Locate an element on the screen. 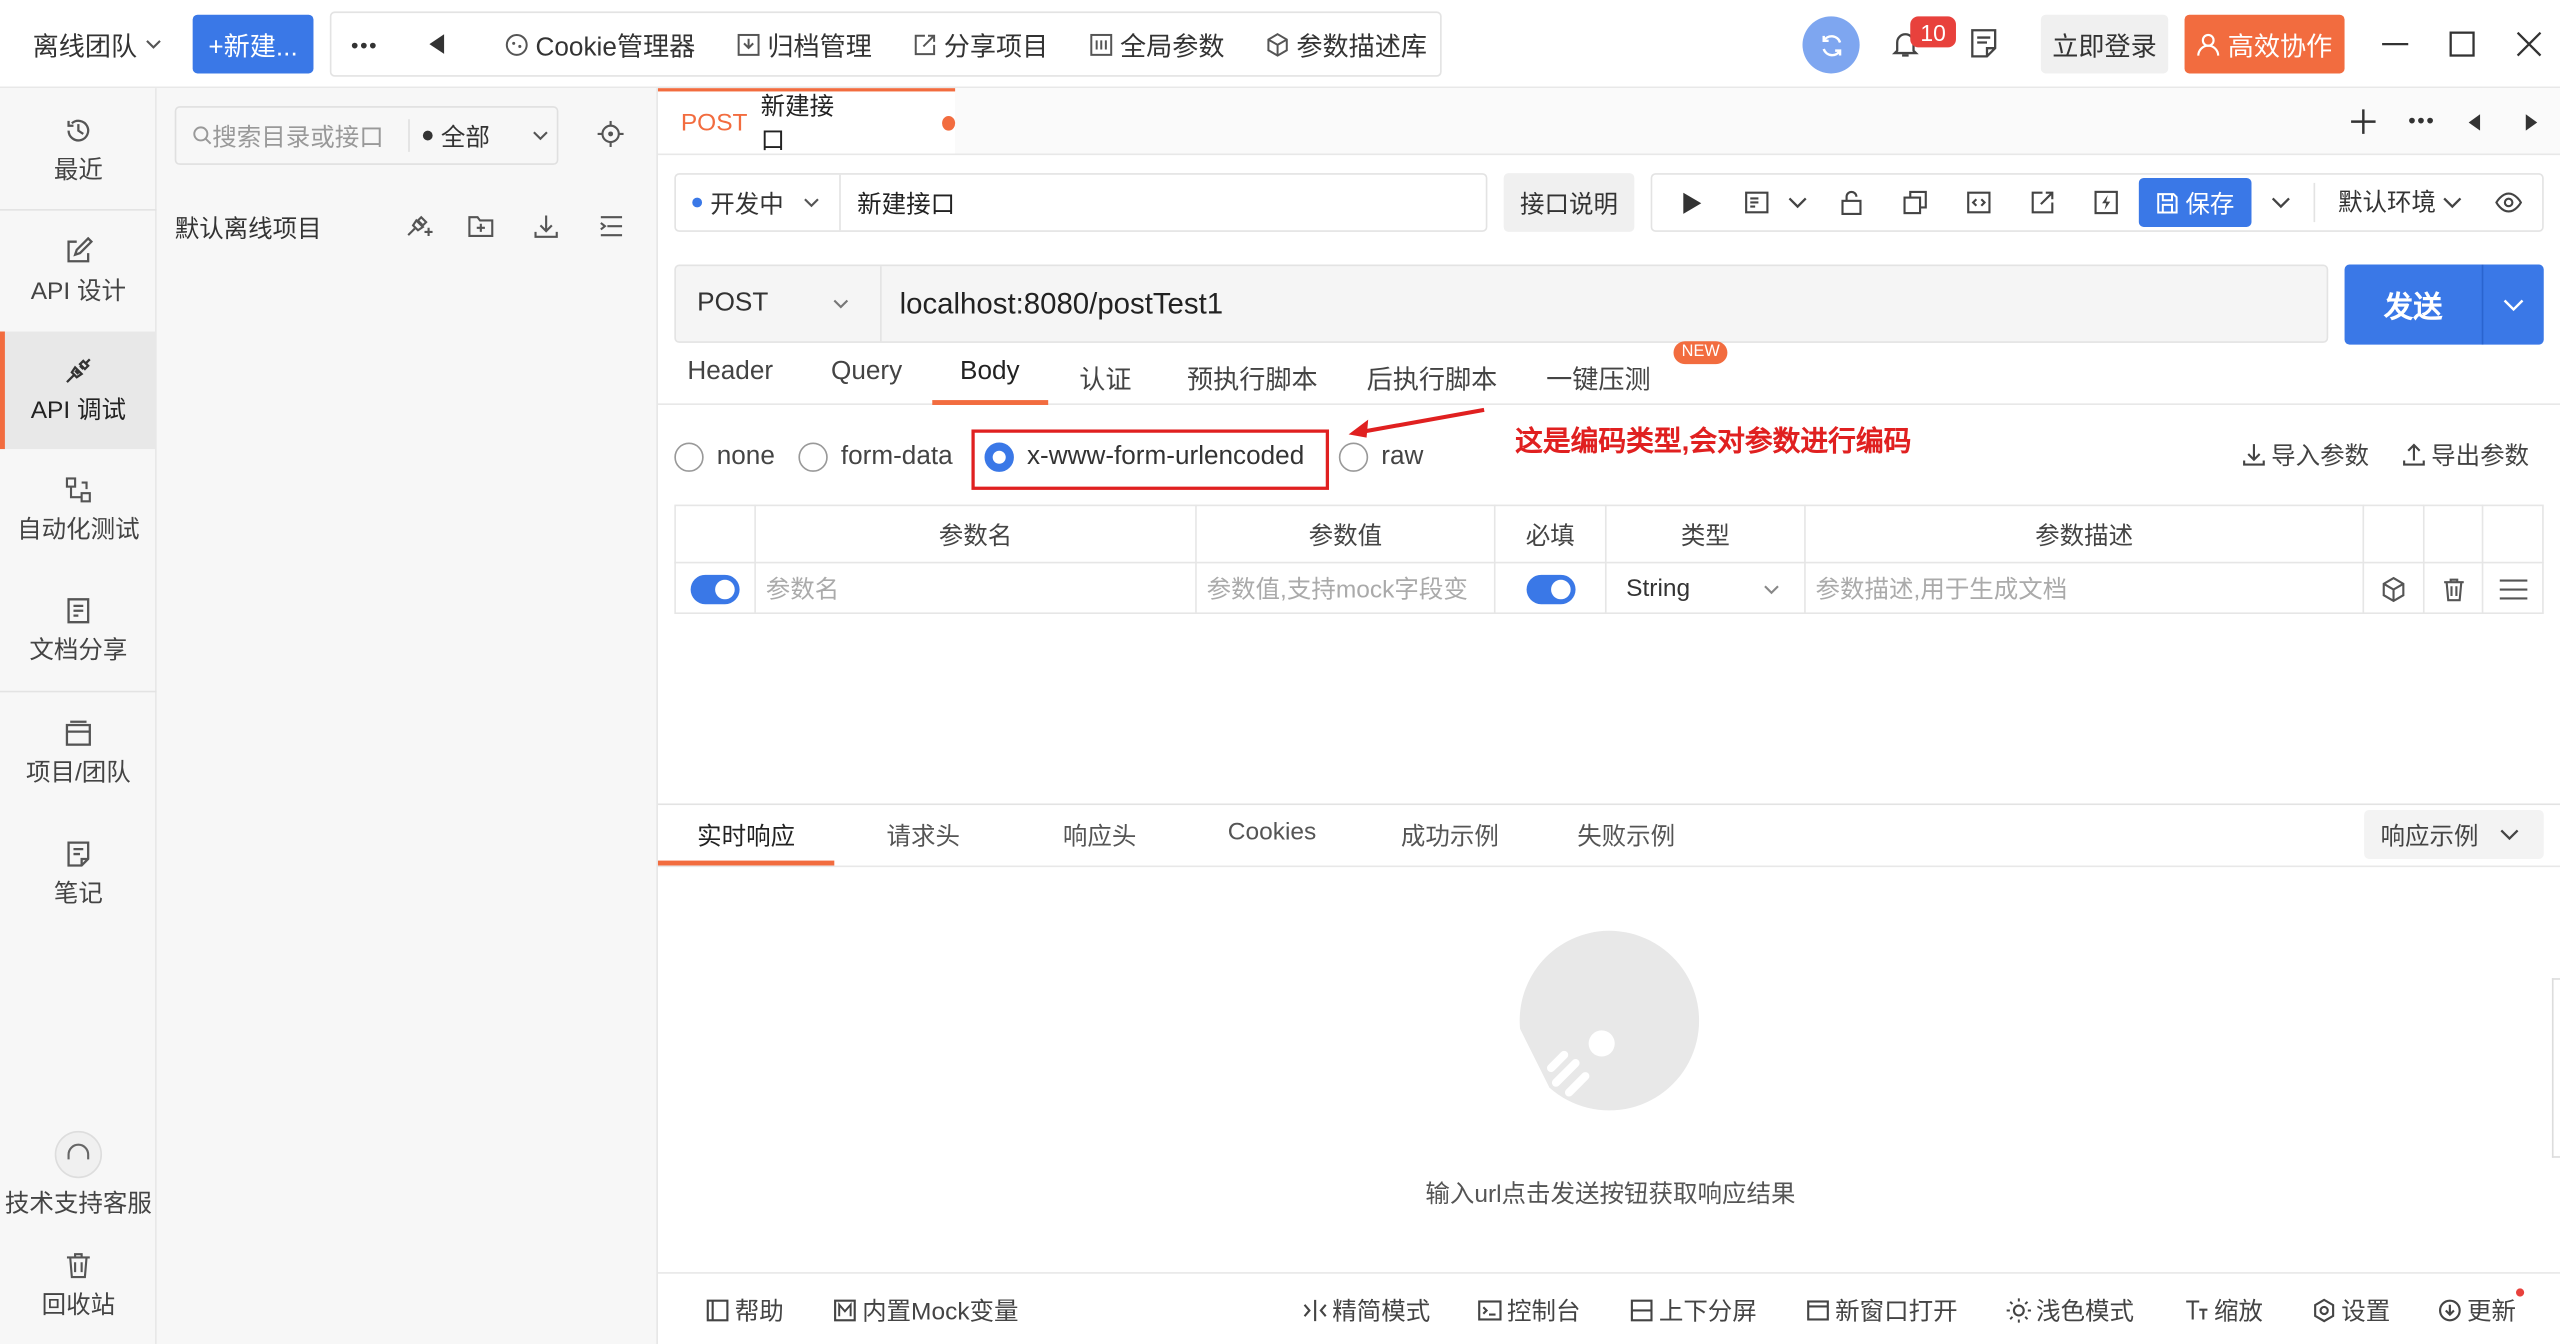 This screenshot has height=1344, width=2560. required-toggle is located at coordinates (1550, 588).